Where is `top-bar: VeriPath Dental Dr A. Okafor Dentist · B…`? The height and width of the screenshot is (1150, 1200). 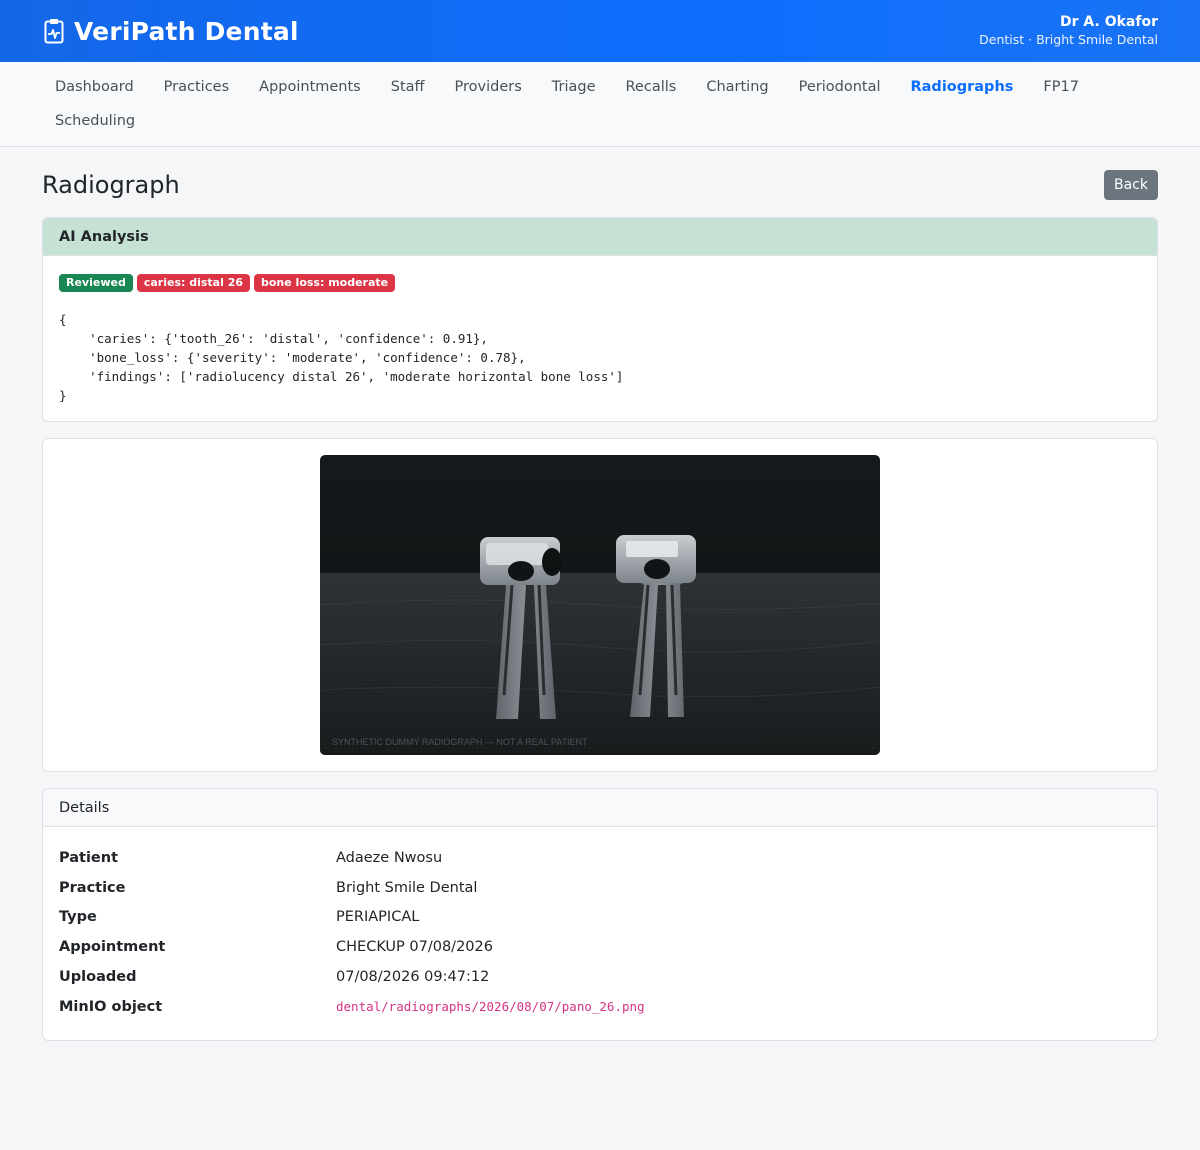
top-bar: VeriPath Dental Dr A. Okafor Dentist · B… is located at coordinates (600, 31).